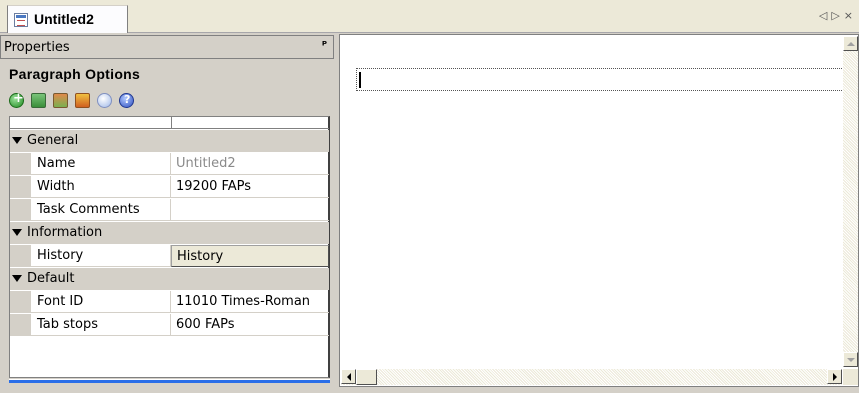 This screenshot has height=393, width=859. I want to click on document-tab: Untitled2, so click(67, 19).